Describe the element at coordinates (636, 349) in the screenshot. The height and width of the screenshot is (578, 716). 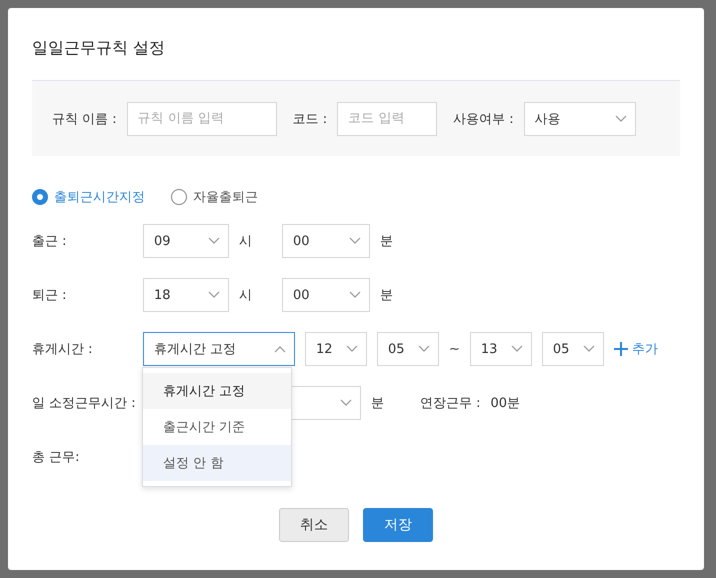
I see `add-link: 추가` at that location.